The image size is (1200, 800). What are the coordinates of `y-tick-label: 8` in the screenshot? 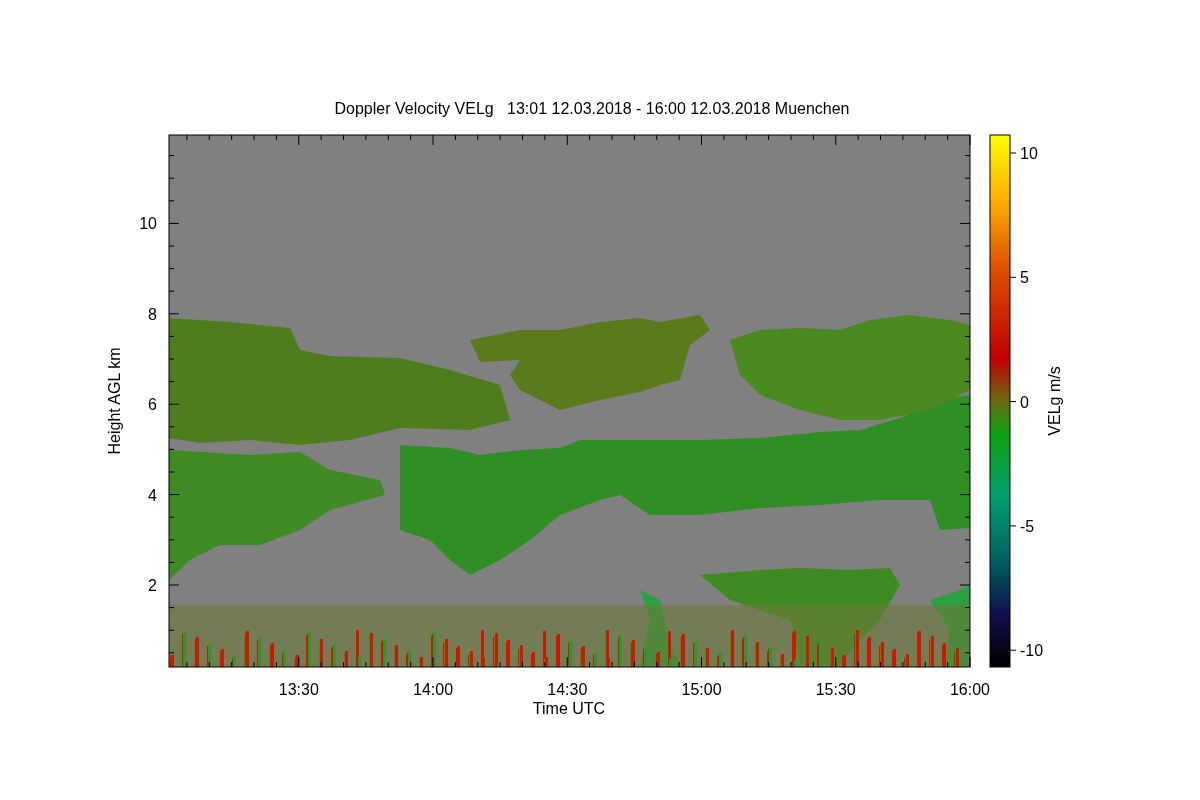 It's located at (152, 314).